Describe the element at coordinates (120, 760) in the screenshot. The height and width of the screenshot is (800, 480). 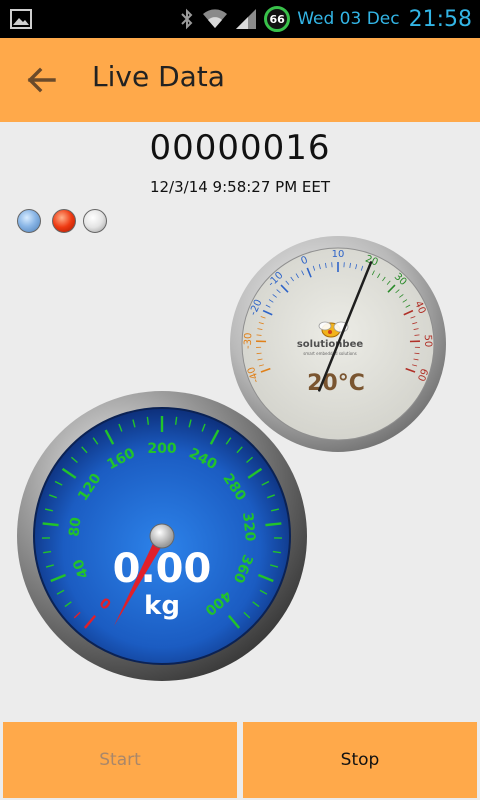
I see `start-button: Start` at that location.